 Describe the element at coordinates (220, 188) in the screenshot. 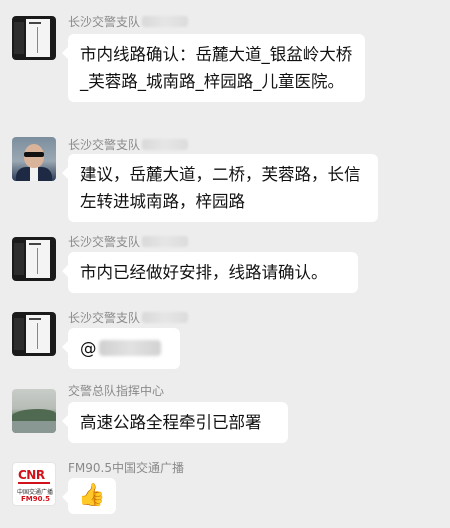

I see `message-bubble: 建议，岳麓大道，二桥，芙蓉路，长信左转进城南路，梓园路` at that location.